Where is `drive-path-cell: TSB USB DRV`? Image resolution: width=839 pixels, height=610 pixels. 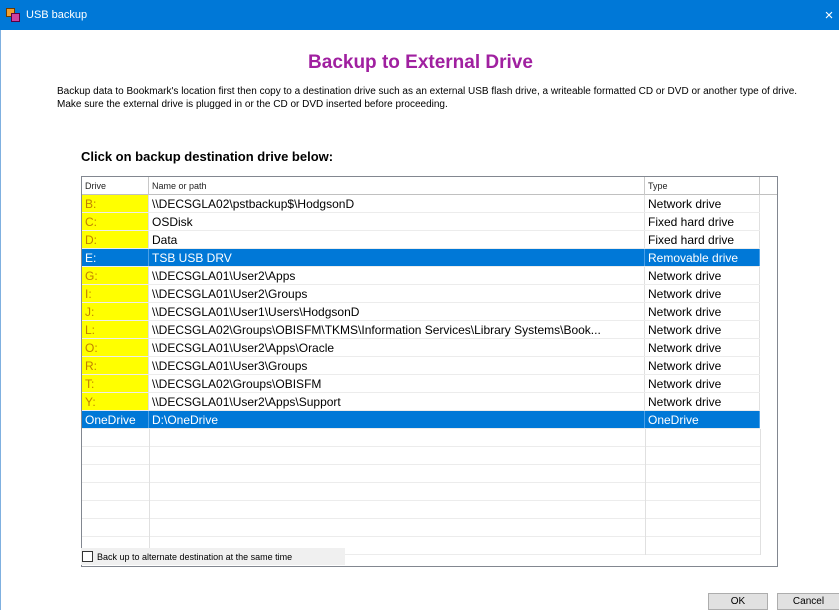
drive-path-cell: TSB USB DRV is located at coordinates (397, 257).